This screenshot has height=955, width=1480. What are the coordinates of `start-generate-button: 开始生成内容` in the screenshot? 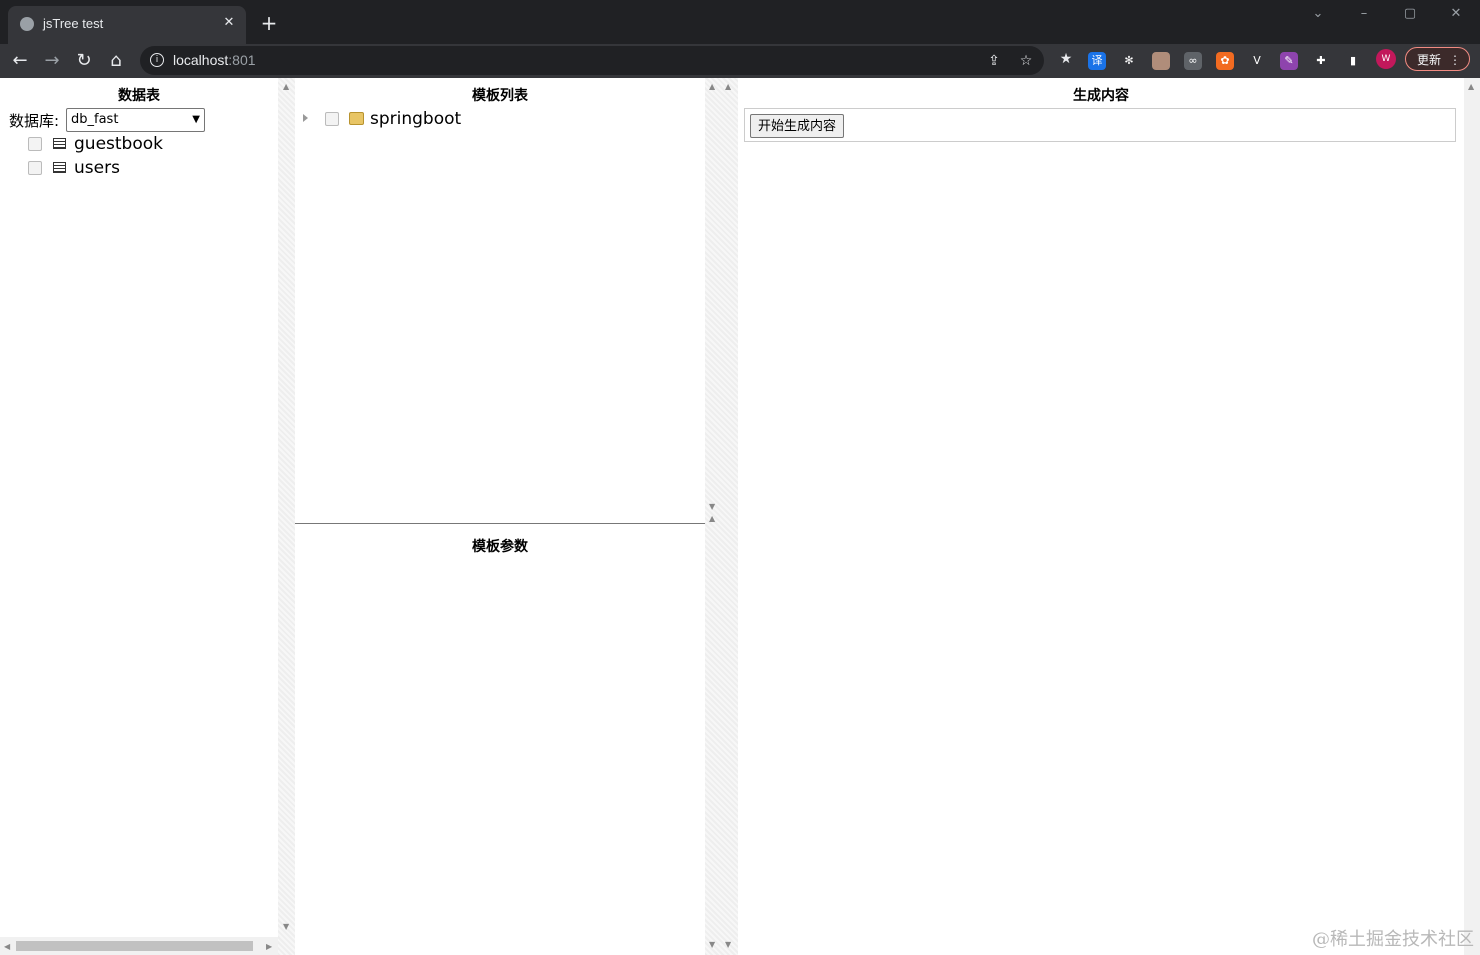 It's located at (797, 126).